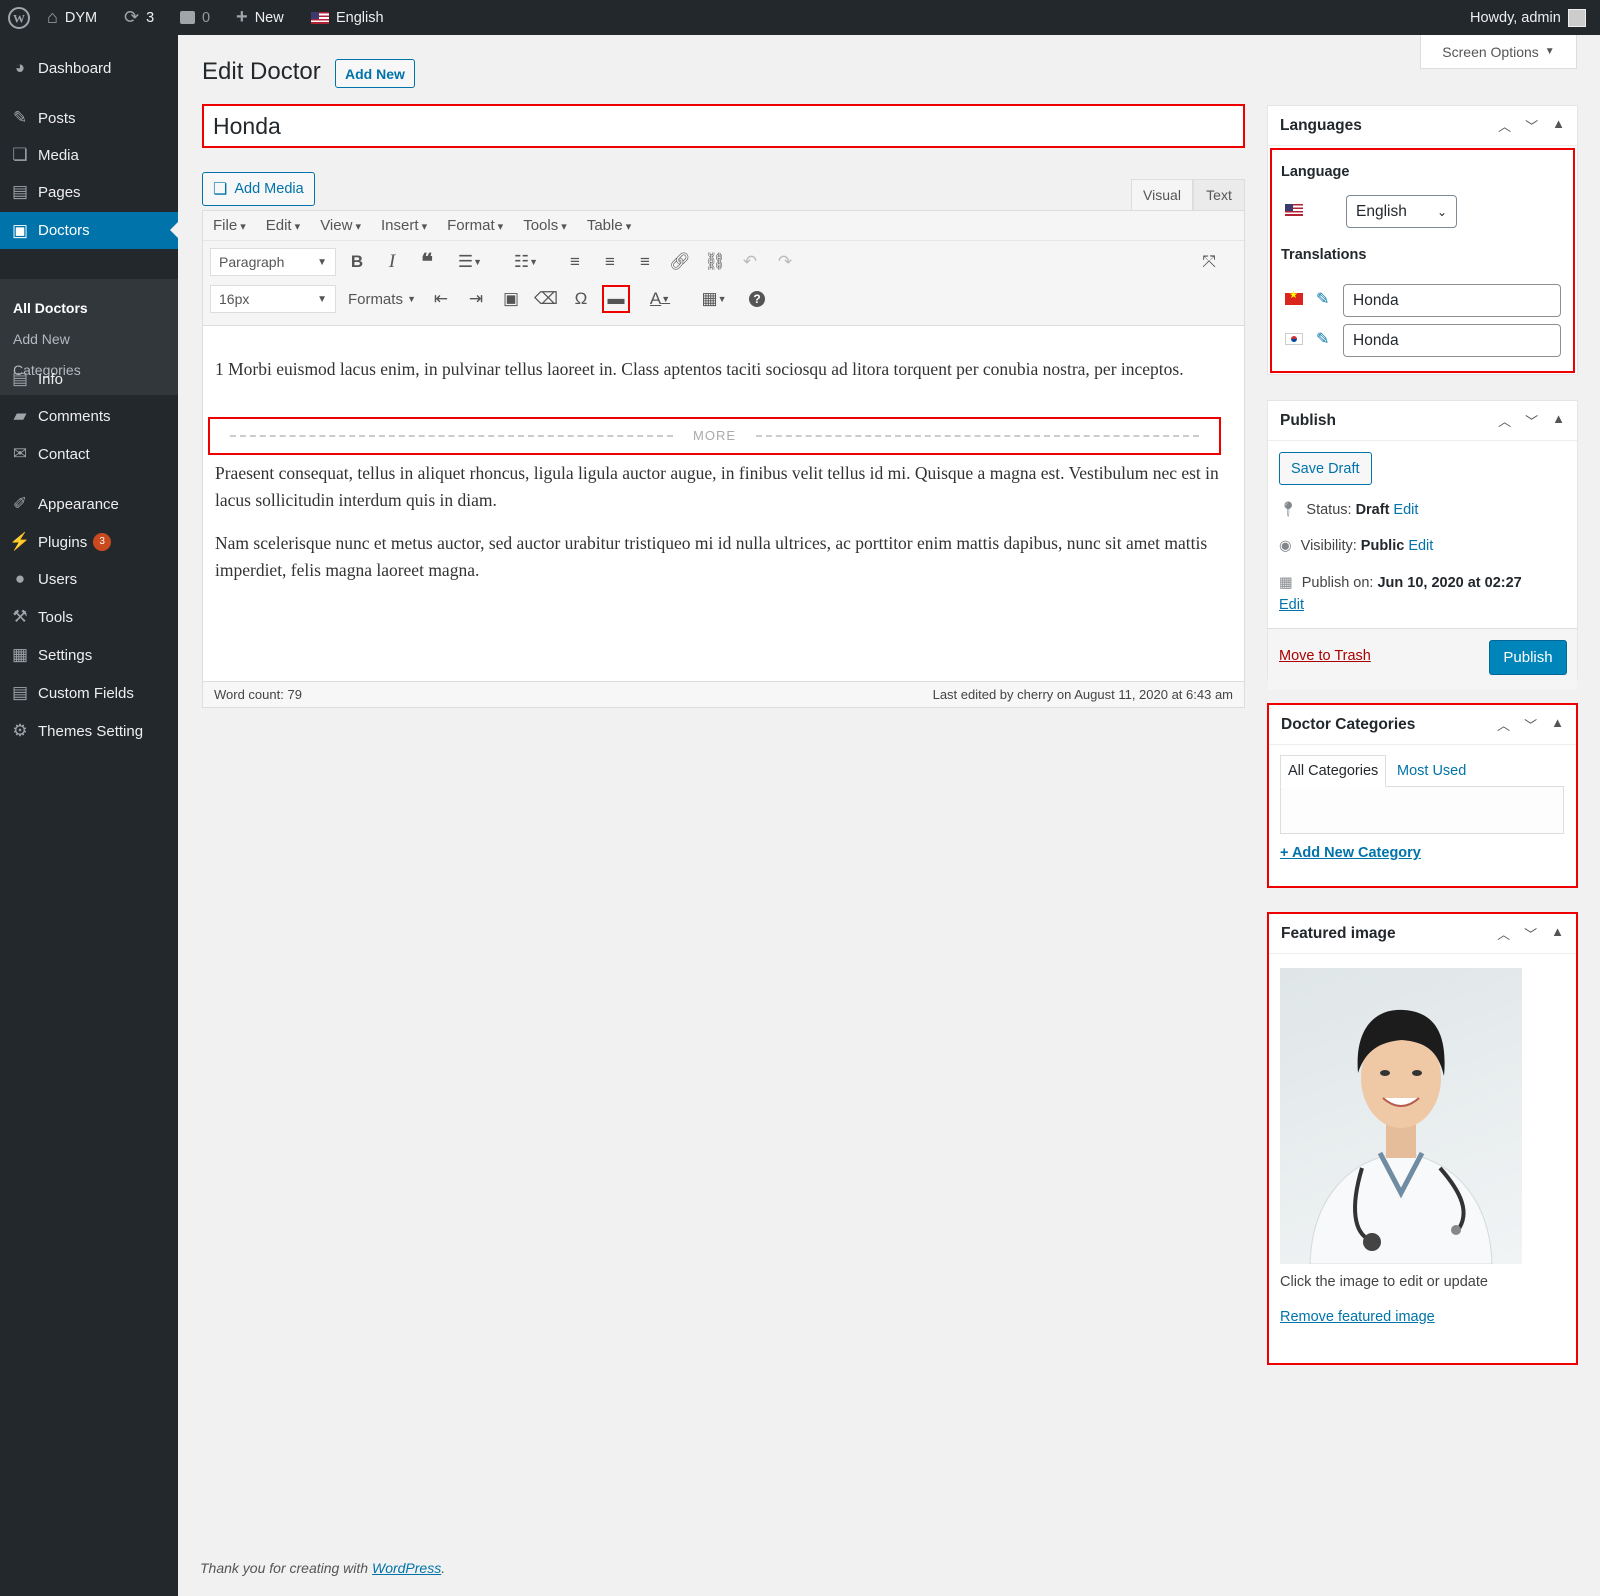  Describe the element at coordinates (392, 262) in the screenshot. I see `italic-icon: I` at that location.